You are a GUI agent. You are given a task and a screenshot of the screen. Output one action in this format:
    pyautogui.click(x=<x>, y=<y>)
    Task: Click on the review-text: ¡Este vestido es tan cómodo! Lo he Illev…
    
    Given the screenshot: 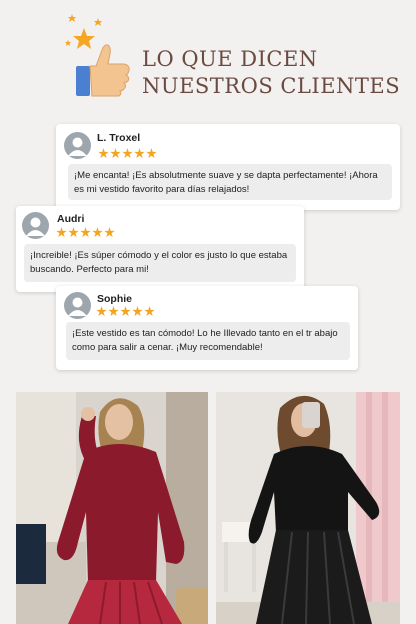 What is the action you would take?
    pyautogui.click(x=208, y=341)
    